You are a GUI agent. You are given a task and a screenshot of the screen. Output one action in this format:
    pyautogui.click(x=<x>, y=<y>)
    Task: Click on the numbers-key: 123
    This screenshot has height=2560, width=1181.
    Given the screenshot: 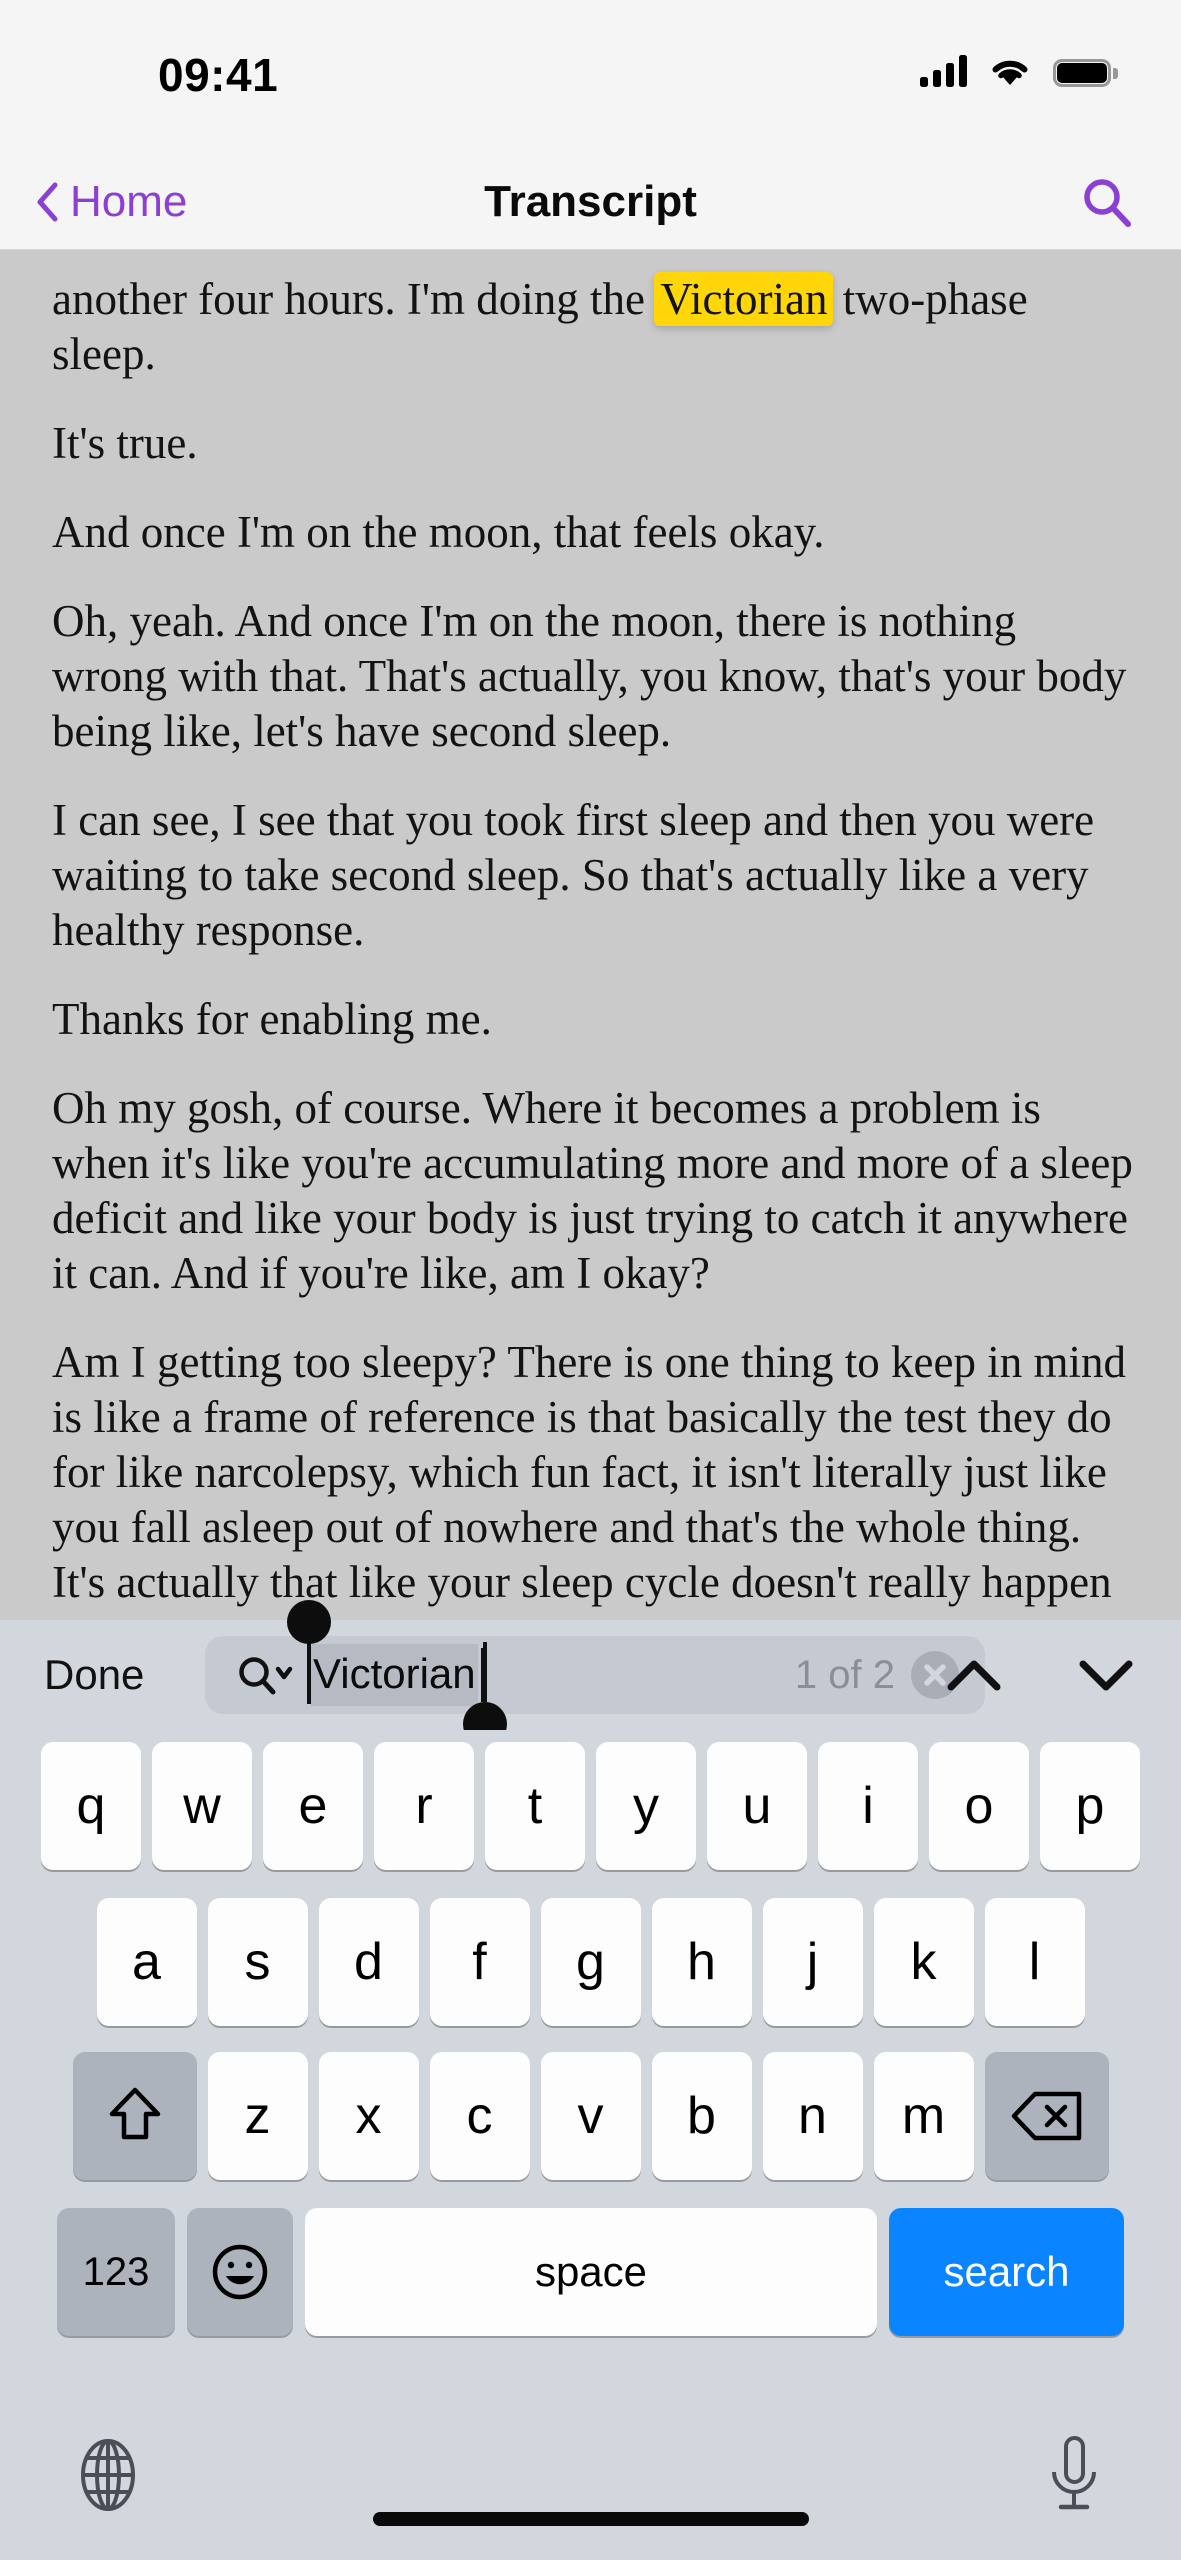 What is the action you would take?
    pyautogui.click(x=116, y=2272)
    